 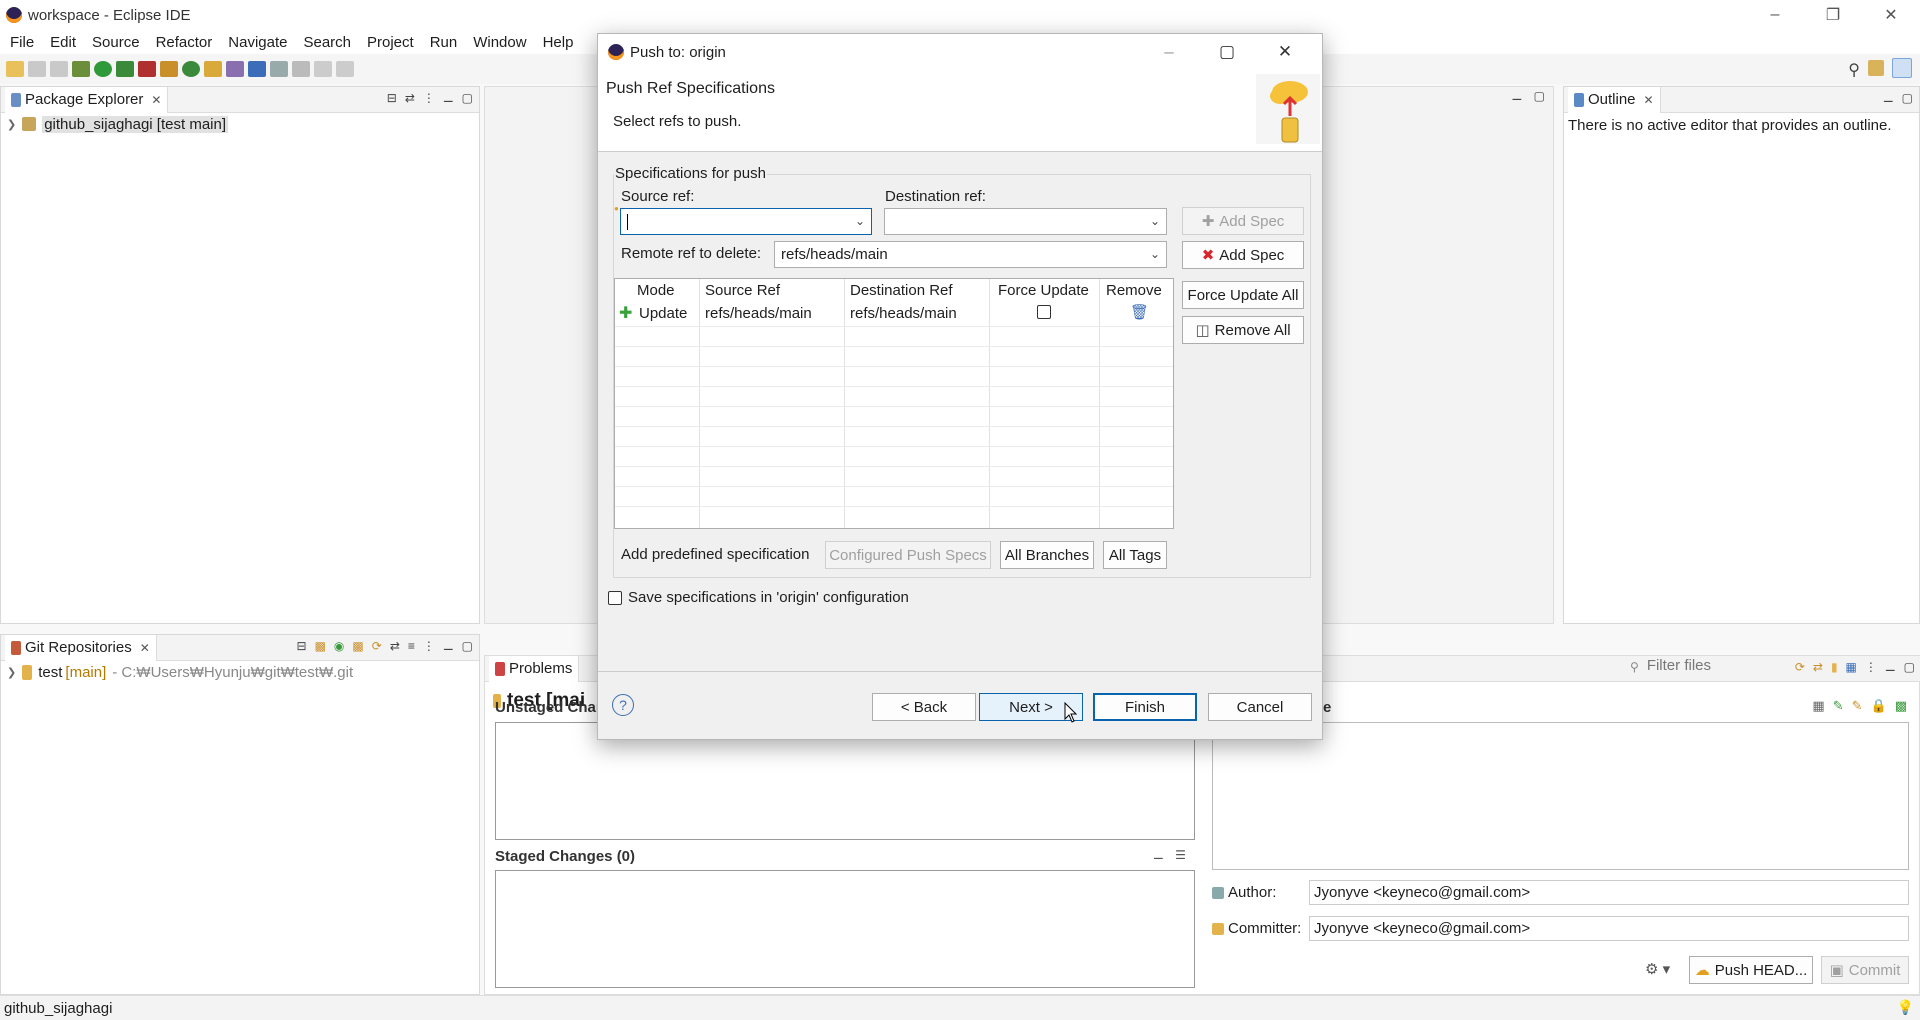 I want to click on tab-outline: Outline ✕, so click(x=1614, y=99).